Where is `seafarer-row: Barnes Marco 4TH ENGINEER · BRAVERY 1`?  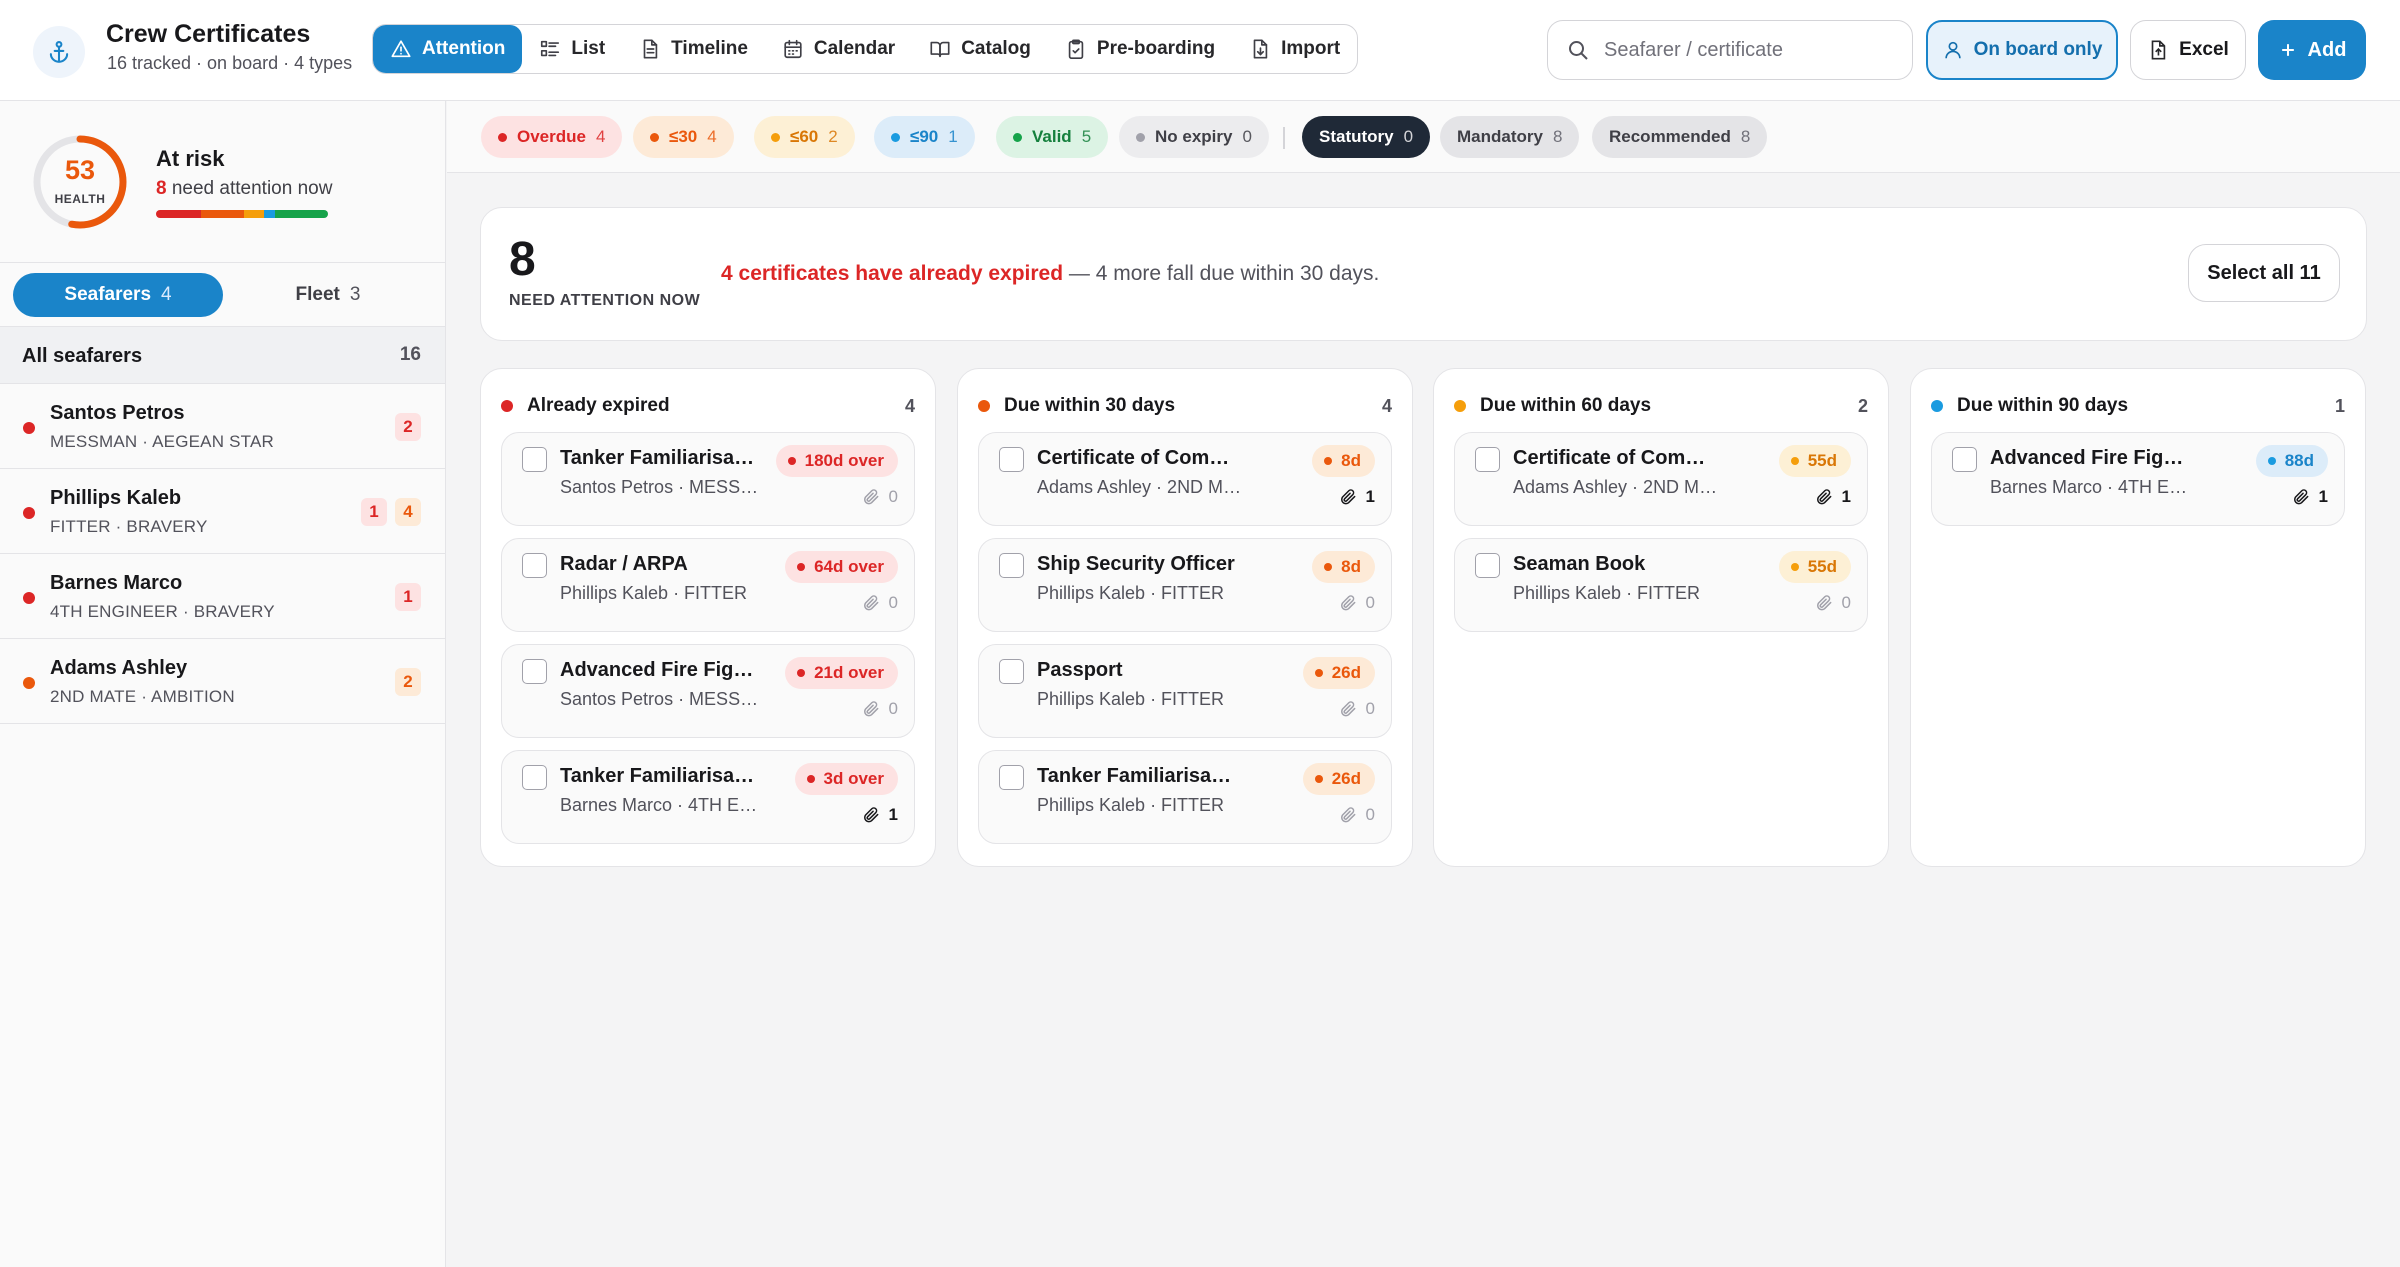 seafarer-row: Barnes Marco 4TH ENGINEER · BRAVERY 1 is located at coordinates (222, 596).